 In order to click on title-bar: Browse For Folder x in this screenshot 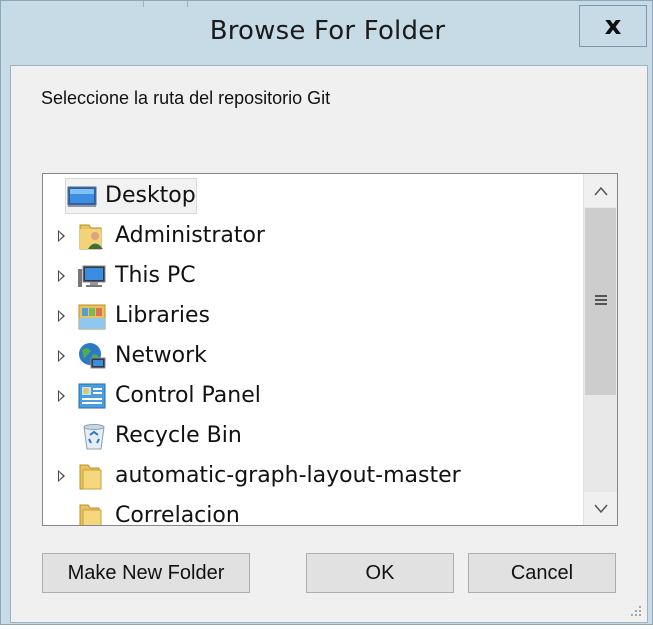, I will do `click(326, 33)`.